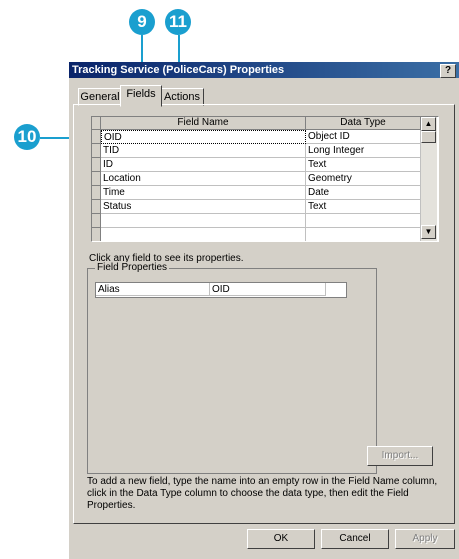 The height and width of the screenshot is (559, 459). I want to click on callout-11: 11, so click(178, 22).